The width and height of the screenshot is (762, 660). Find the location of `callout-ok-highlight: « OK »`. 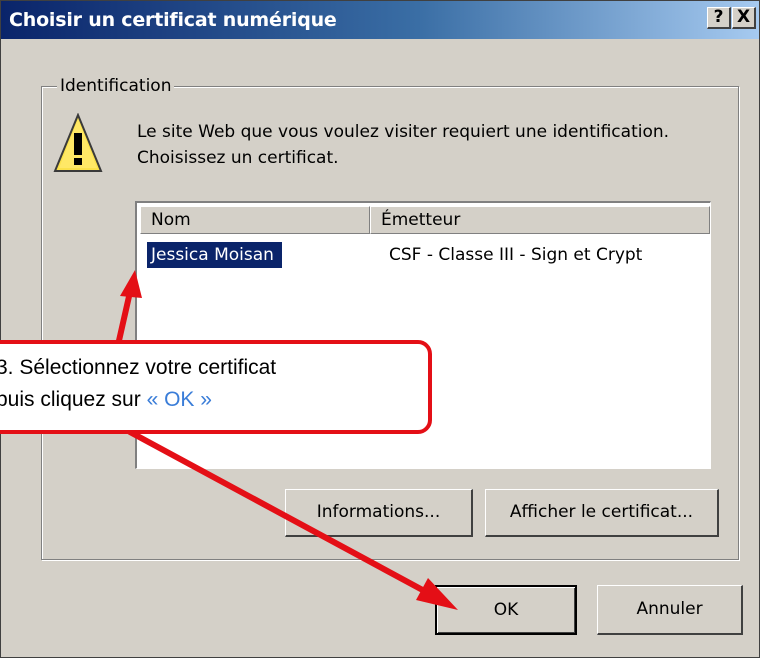

callout-ok-highlight: « OK » is located at coordinates (179, 399).